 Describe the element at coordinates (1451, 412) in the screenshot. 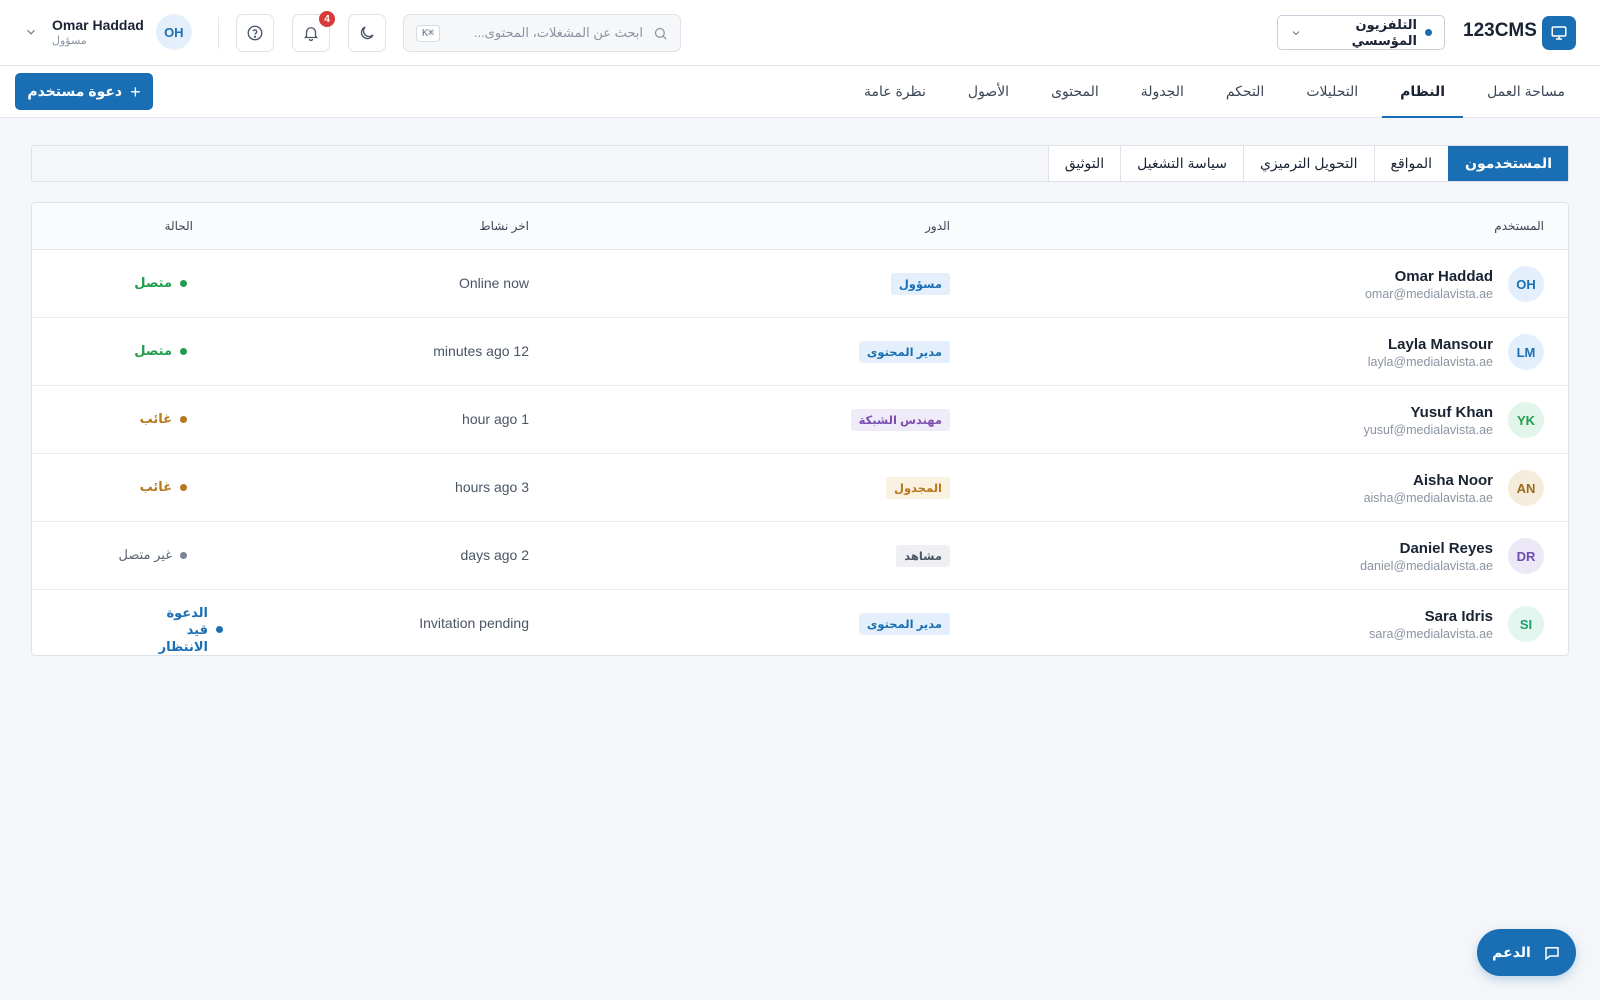

I see `user-name: Yusuf Khan` at that location.